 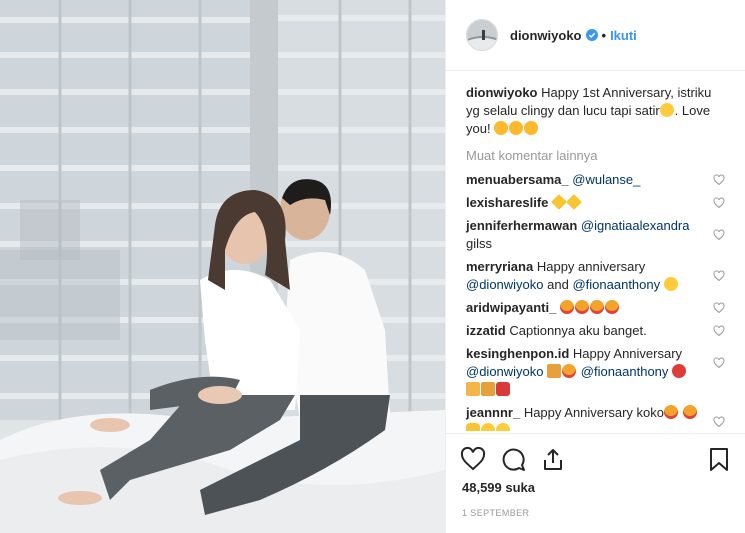 I want to click on verified-badge-icon, so click(x=591, y=35).